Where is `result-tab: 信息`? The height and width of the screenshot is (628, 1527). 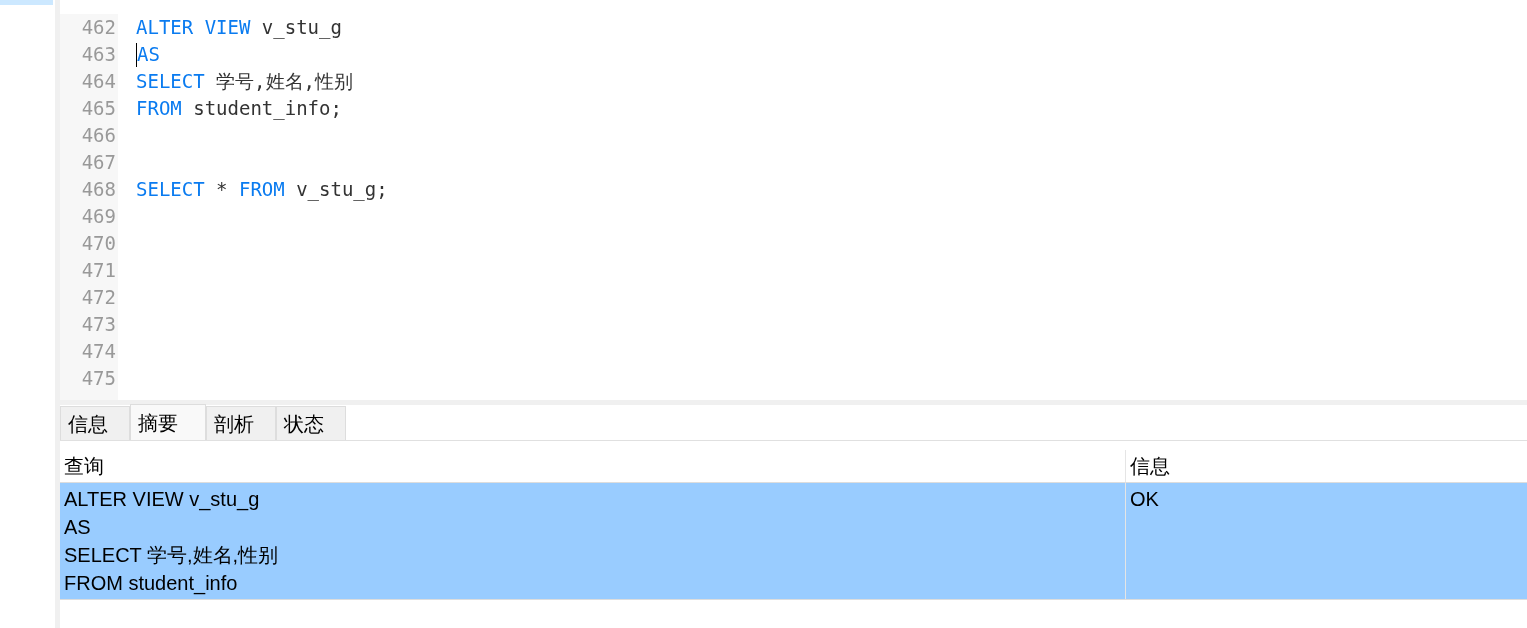 result-tab: 信息 is located at coordinates (95, 423).